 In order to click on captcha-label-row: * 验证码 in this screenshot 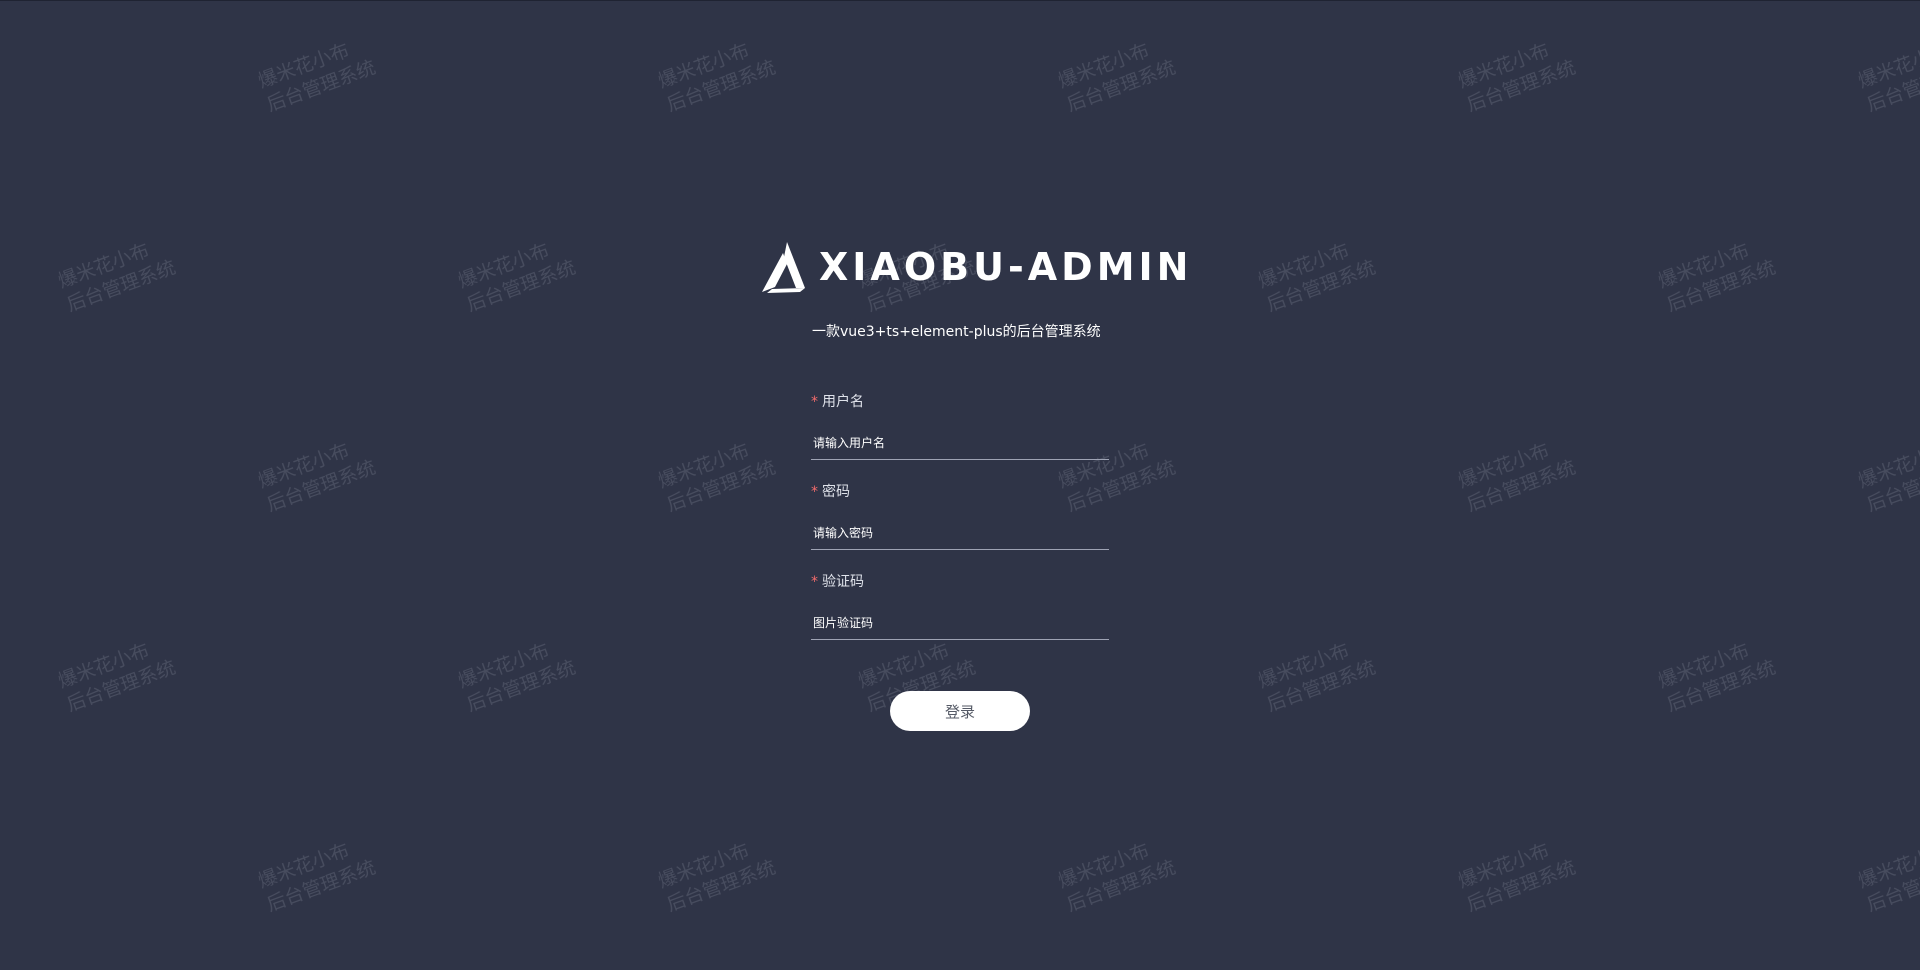, I will do `click(960, 582)`.